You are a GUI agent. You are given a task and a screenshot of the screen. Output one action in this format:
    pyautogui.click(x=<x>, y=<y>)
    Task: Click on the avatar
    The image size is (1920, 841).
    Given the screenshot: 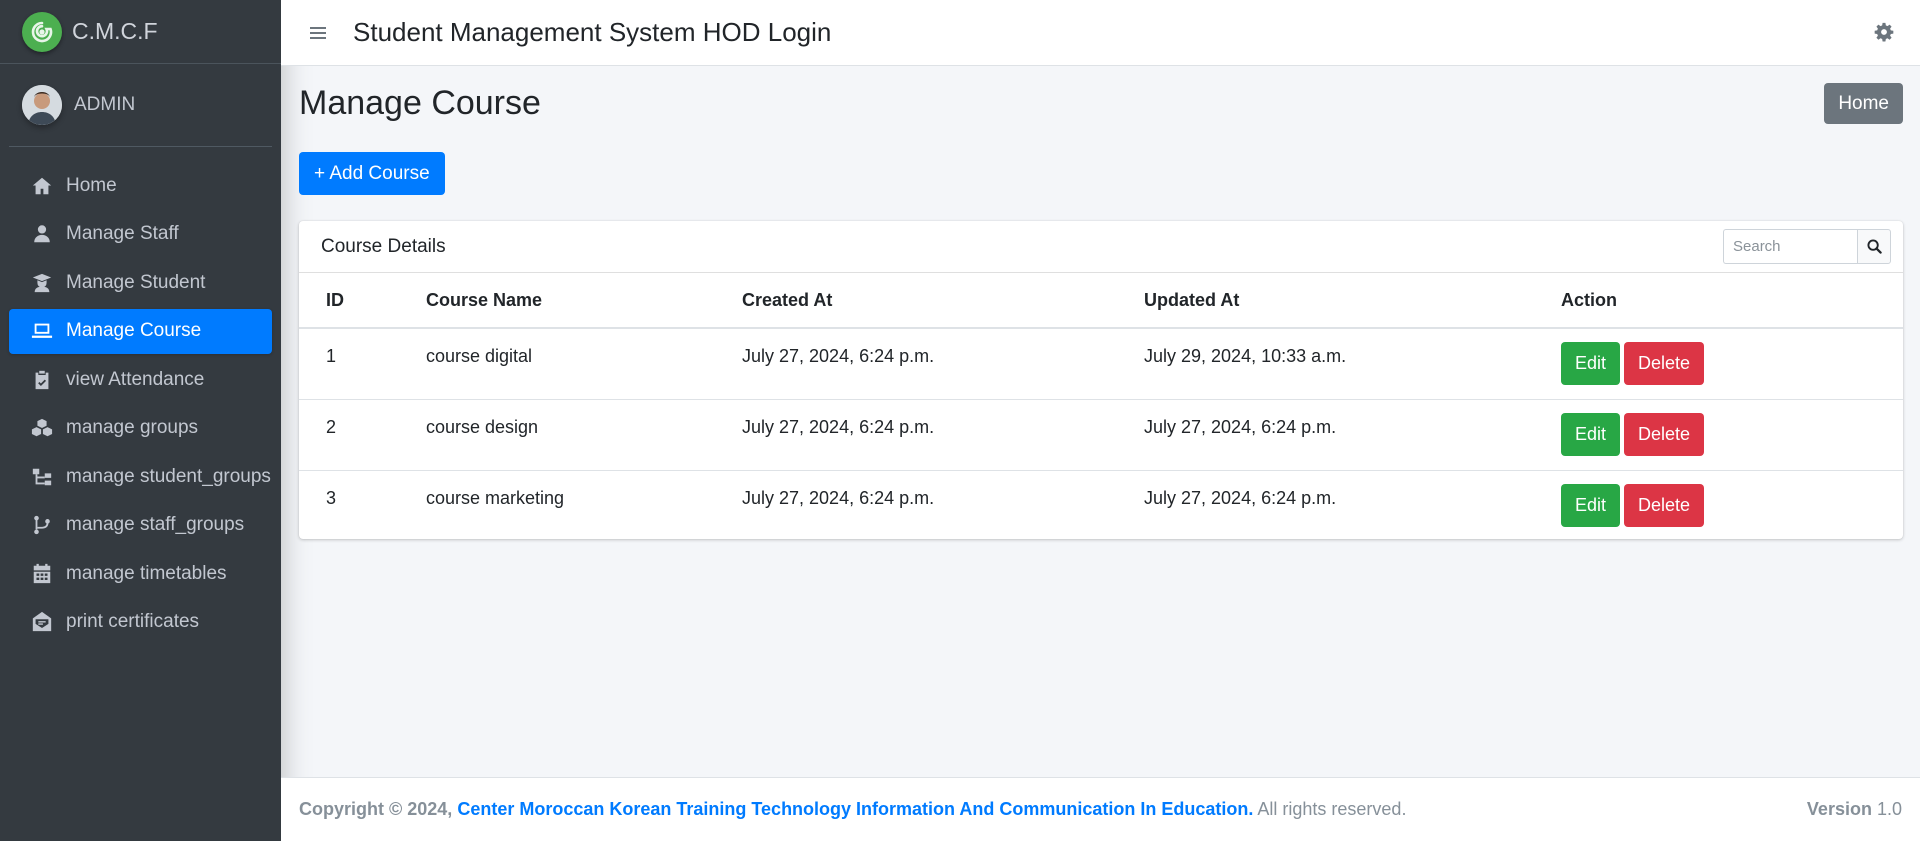 What is the action you would take?
    pyautogui.click(x=42, y=105)
    